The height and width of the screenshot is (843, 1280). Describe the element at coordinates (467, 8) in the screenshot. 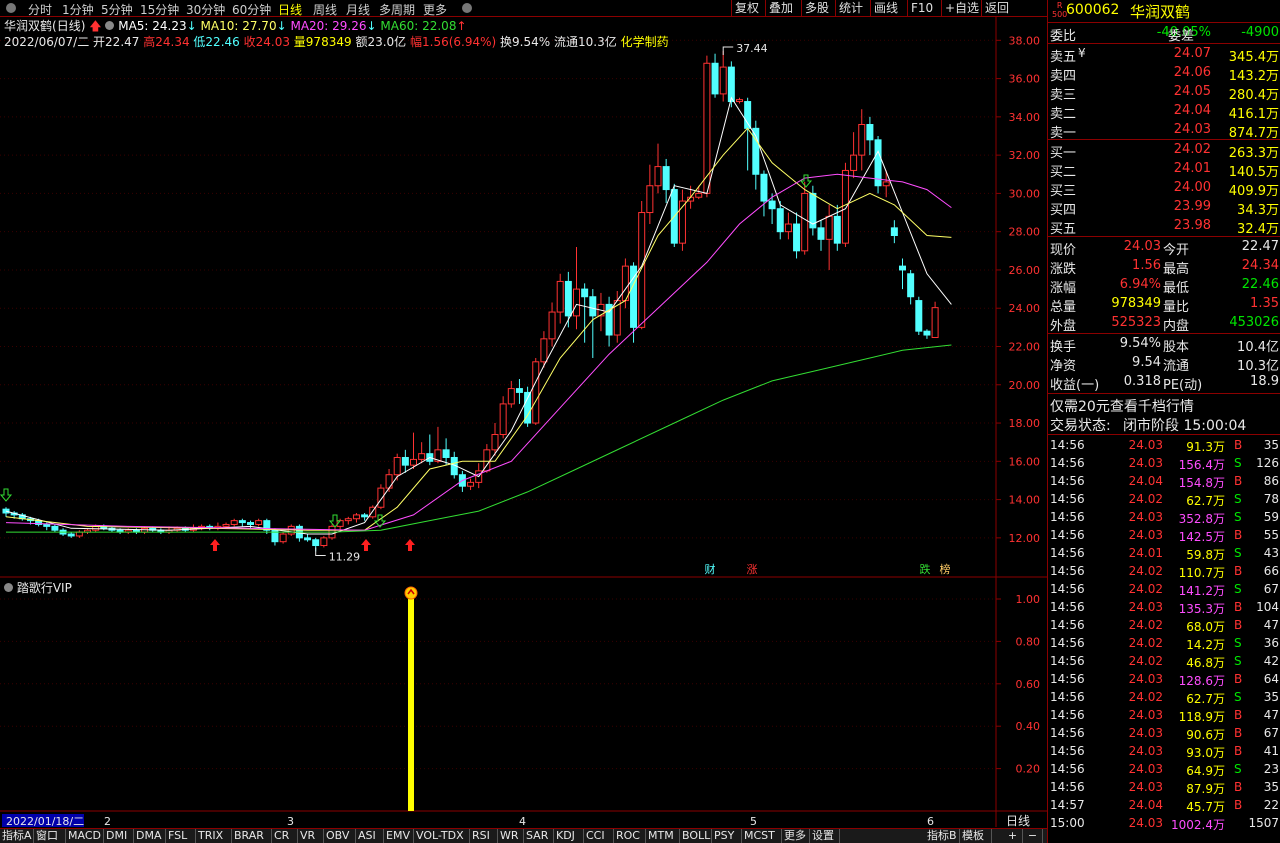

I see `expand-dot-icon` at that location.